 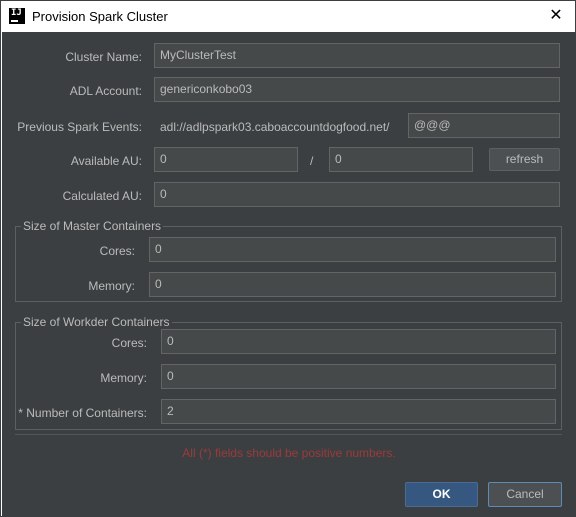 What do you see at coordinates (357, 194) in the screenshot?
I see `calculated-au-input: 0` at bounding box center [357, 194].